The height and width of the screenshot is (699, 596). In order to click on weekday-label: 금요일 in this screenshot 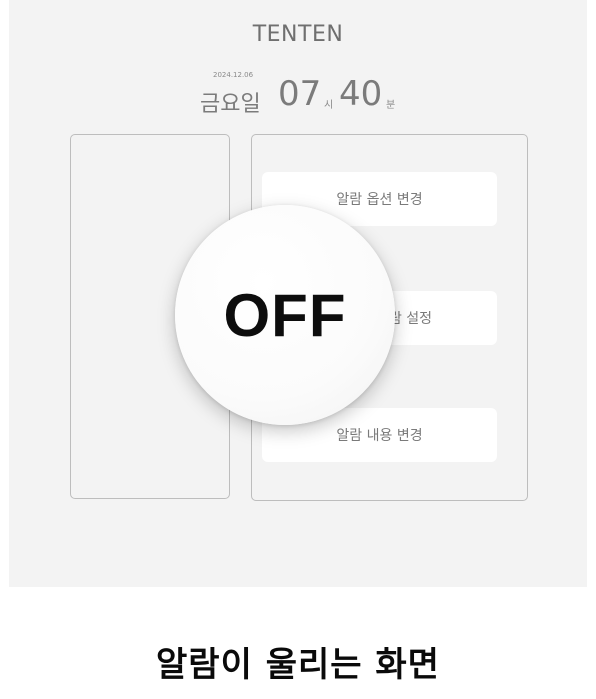, I will do `click(230, 104)`.